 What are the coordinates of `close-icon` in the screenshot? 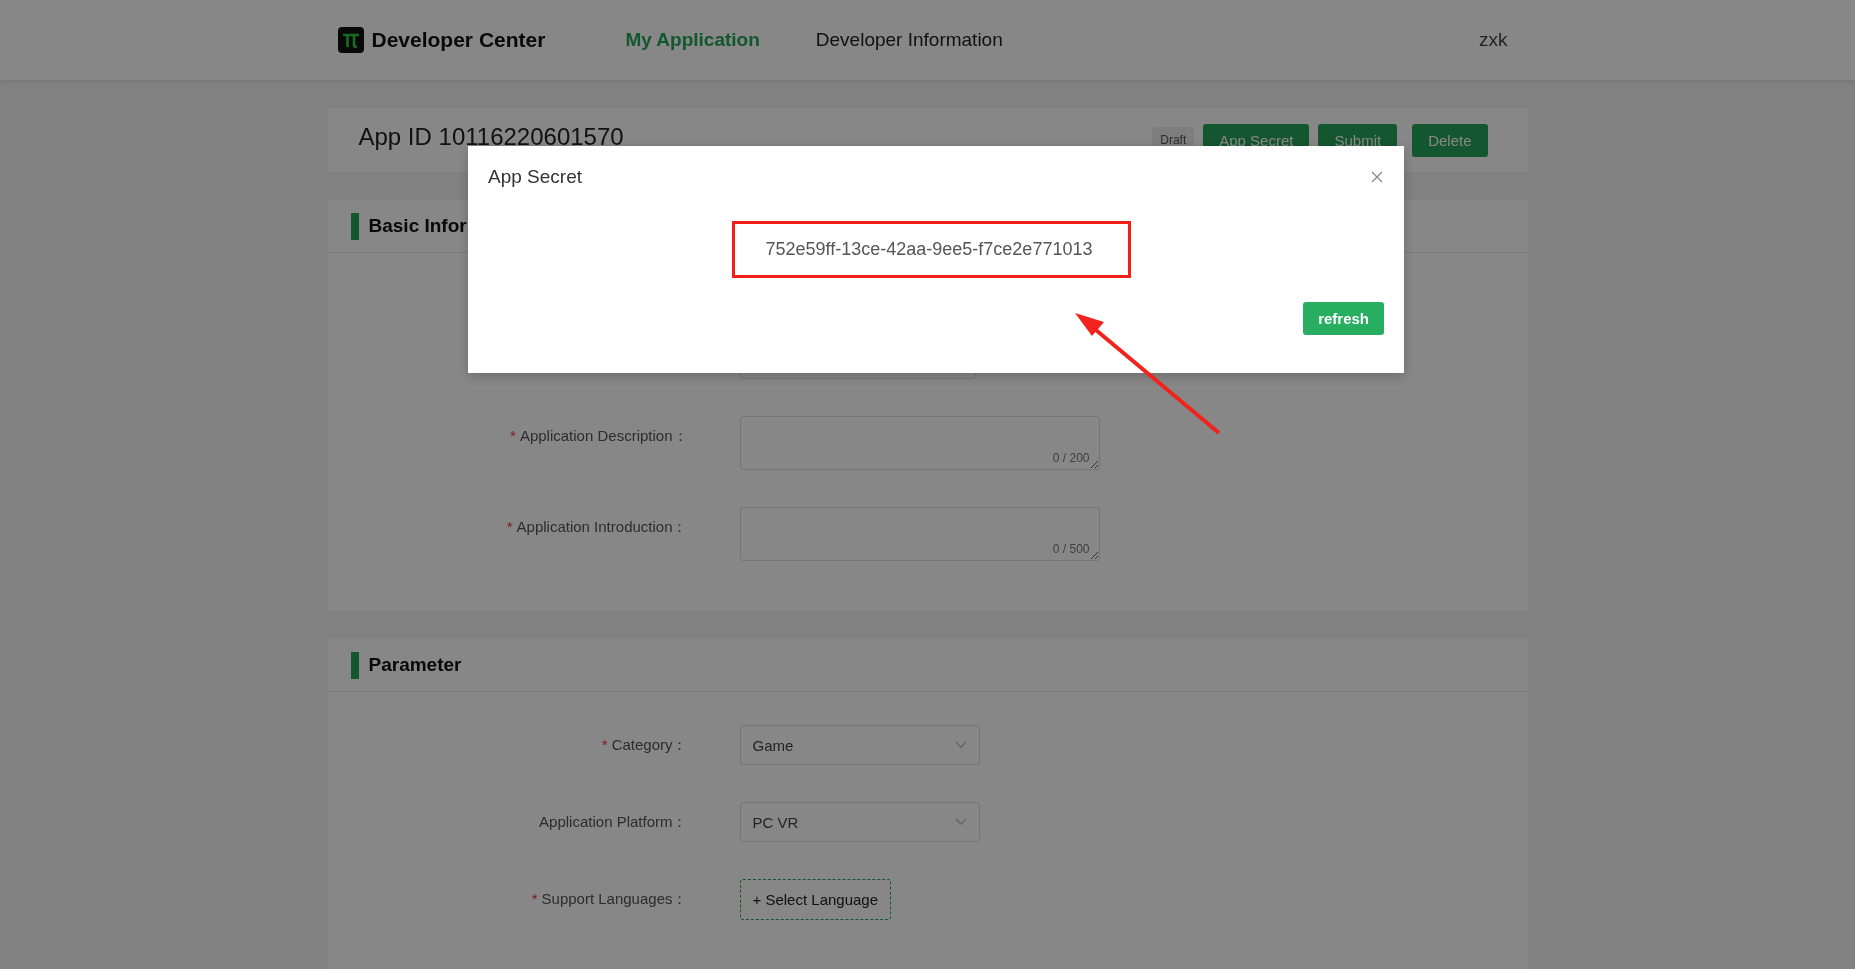 It's located at (1377, 177).